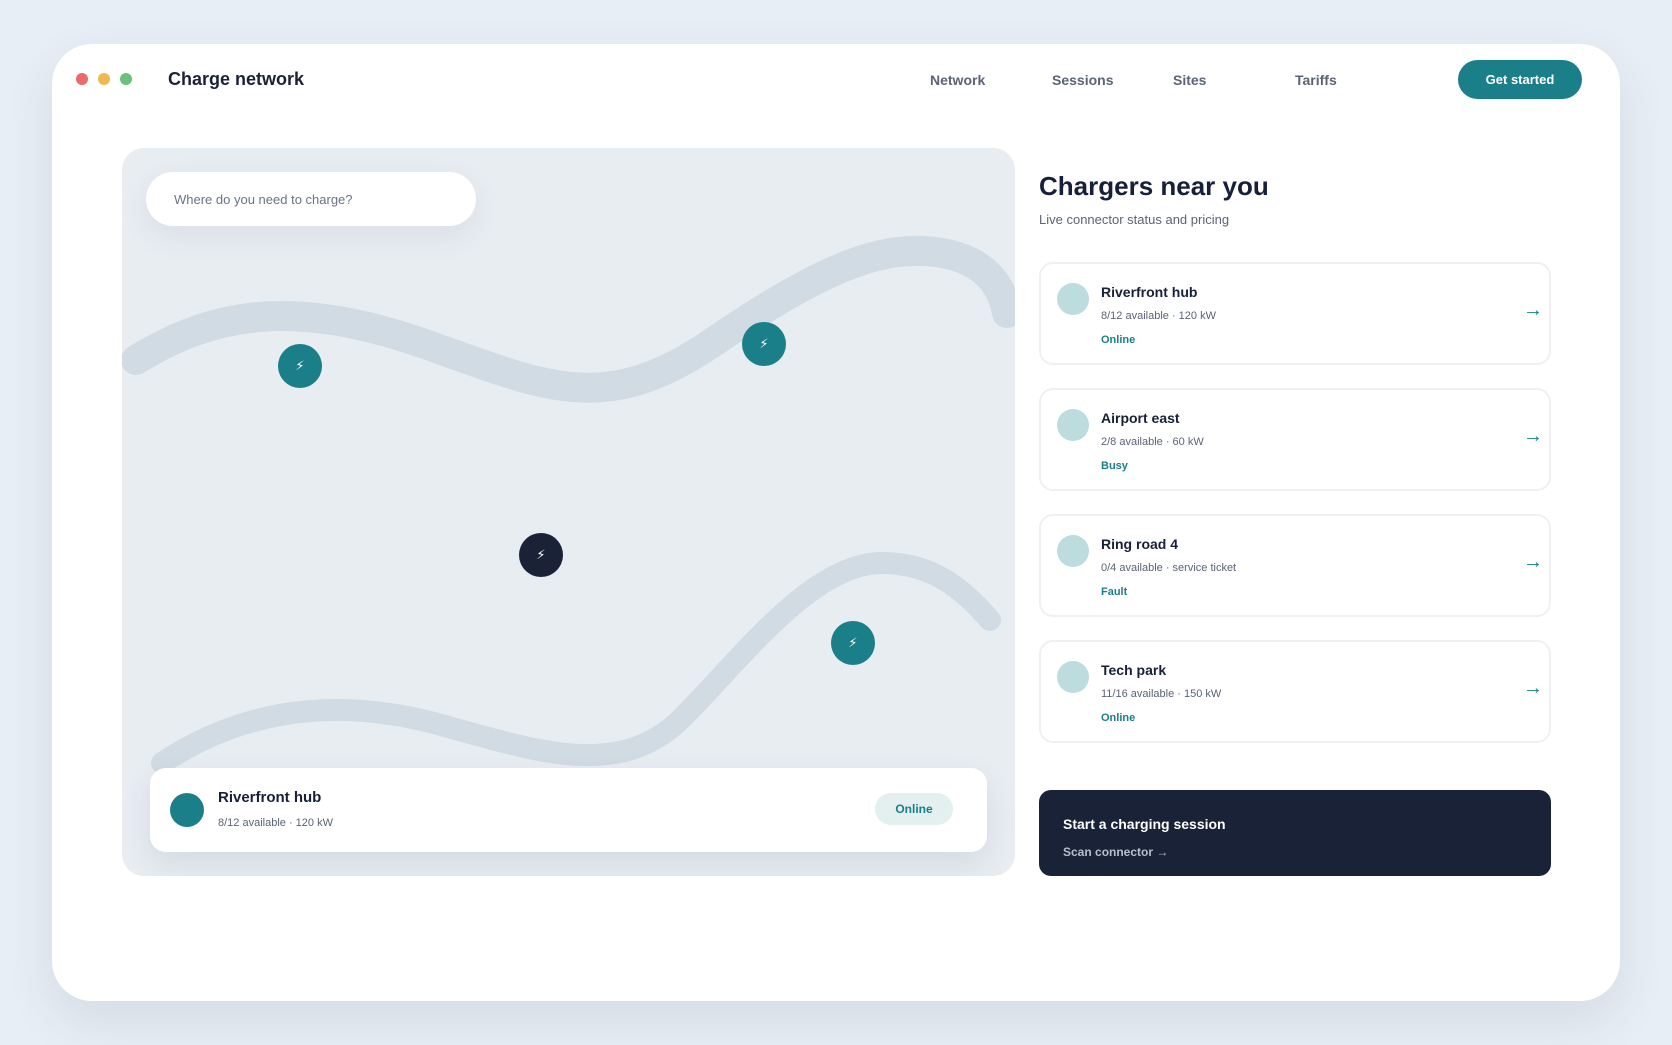  I want to click on nav-sites: Sites, so click(1189, 80).